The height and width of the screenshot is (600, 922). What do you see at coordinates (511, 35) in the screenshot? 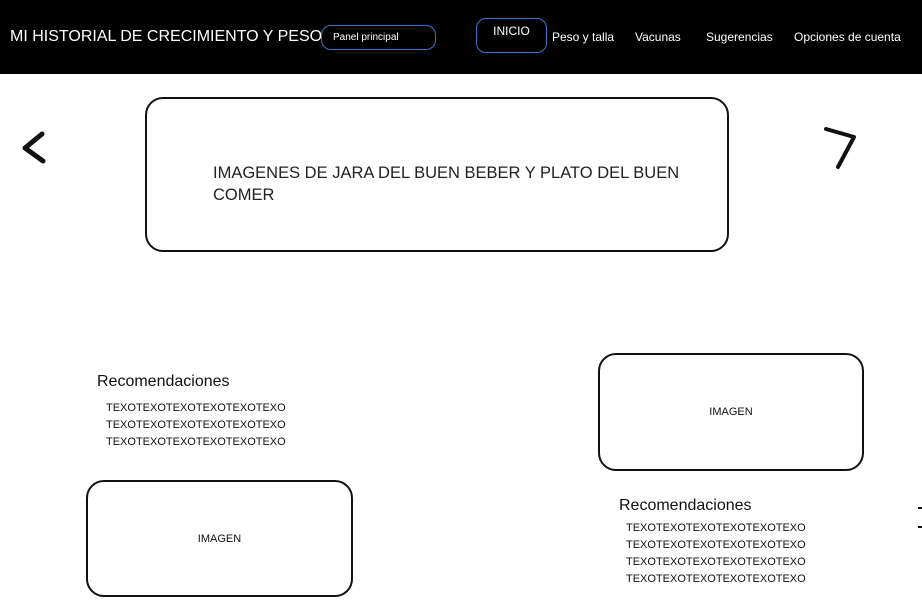
I see `inicio-button: INICIO` at bounding box center [511, 35].